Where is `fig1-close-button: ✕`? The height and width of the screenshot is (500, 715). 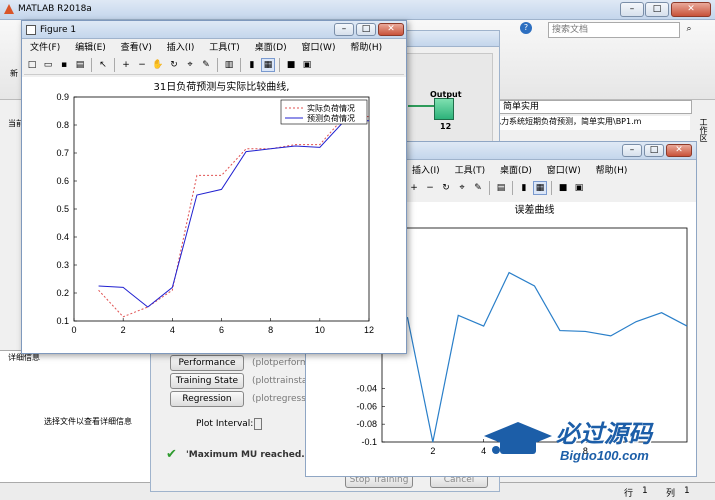 fig1-close-button: ✕ is located at coordinates (391, 29).